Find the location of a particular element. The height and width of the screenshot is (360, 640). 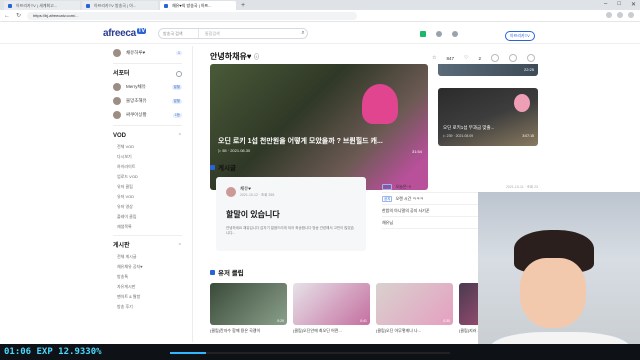

sub-count: 2 is located at coordinates (479, 58).